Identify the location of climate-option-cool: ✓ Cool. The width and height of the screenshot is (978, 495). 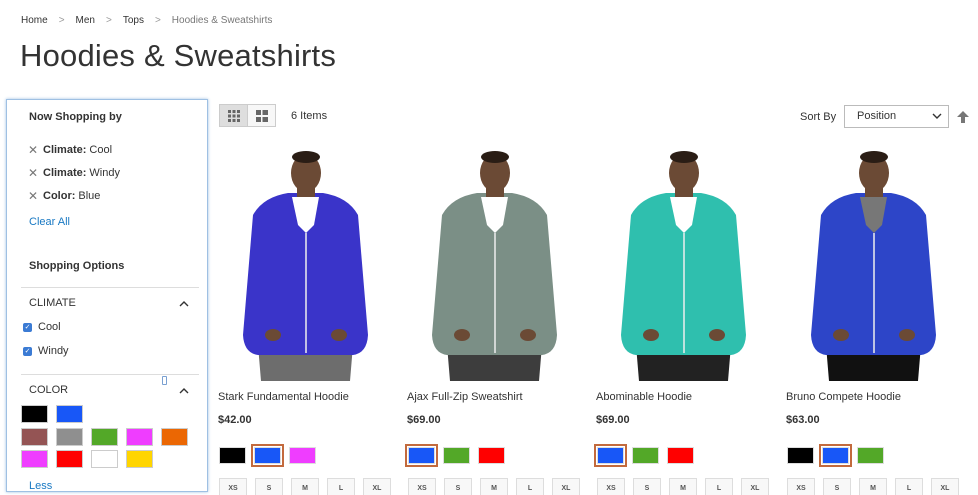
(42, 327).